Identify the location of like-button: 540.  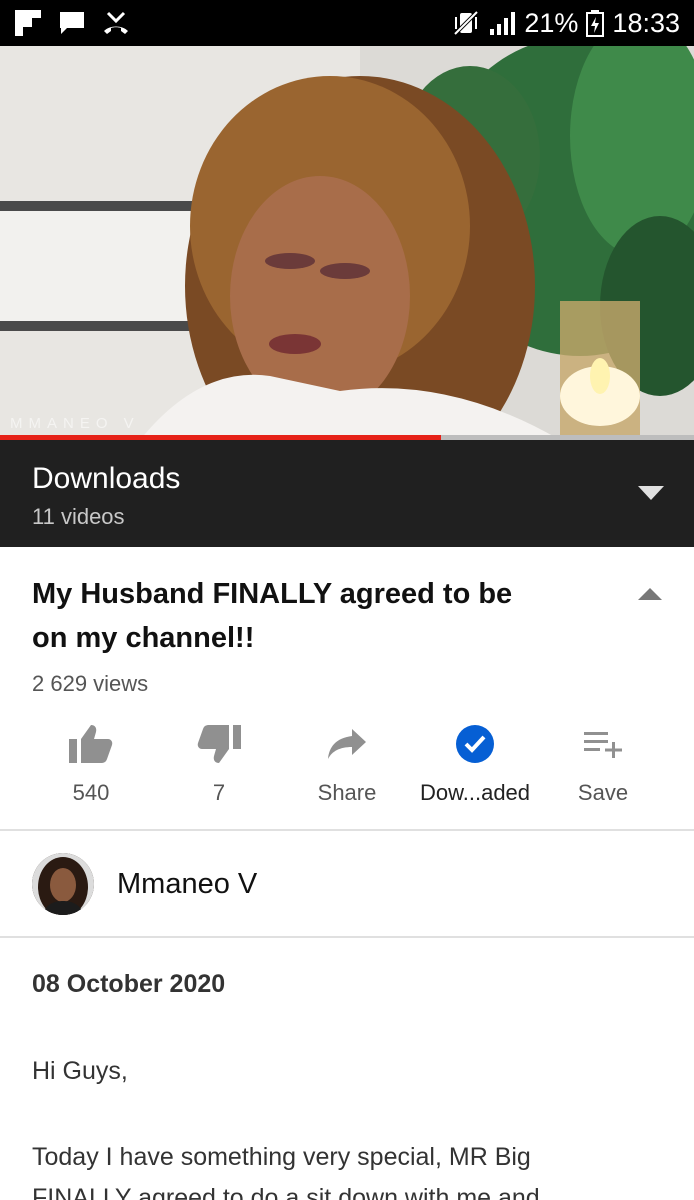
(91, 768).